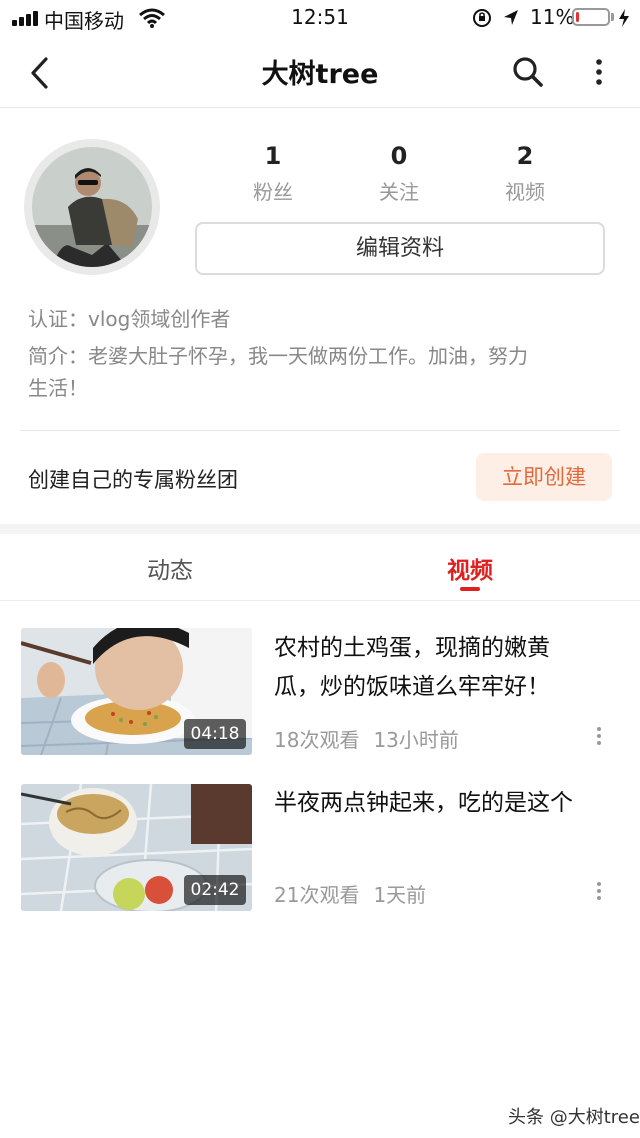 This screenshot has width=640, height=1138. What do you see at coordinates (599, 72) in the screenshot?
I see `more-vertical-icon` at bounding box center [599, 72].